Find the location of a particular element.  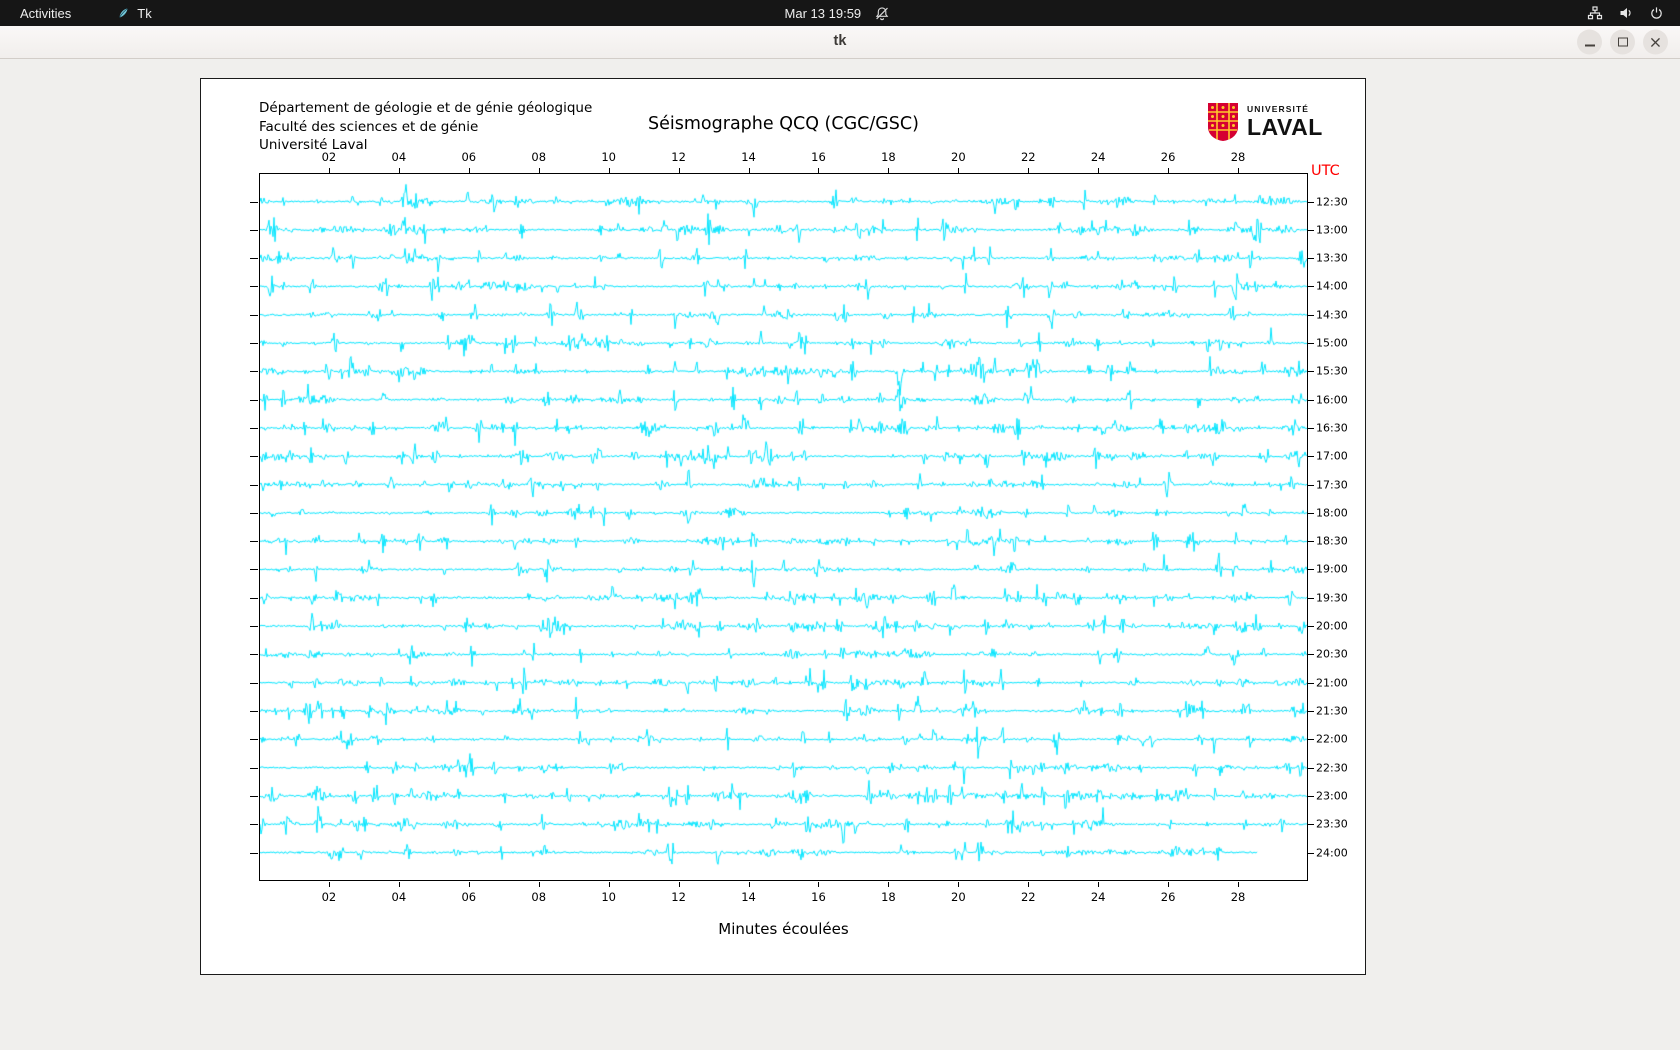

minute-tick-label: 02 is located at coordinates (329, 897).